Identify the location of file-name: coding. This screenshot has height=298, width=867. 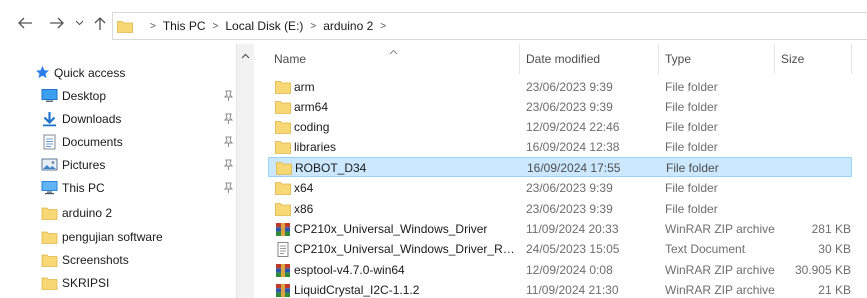
(312, 127).